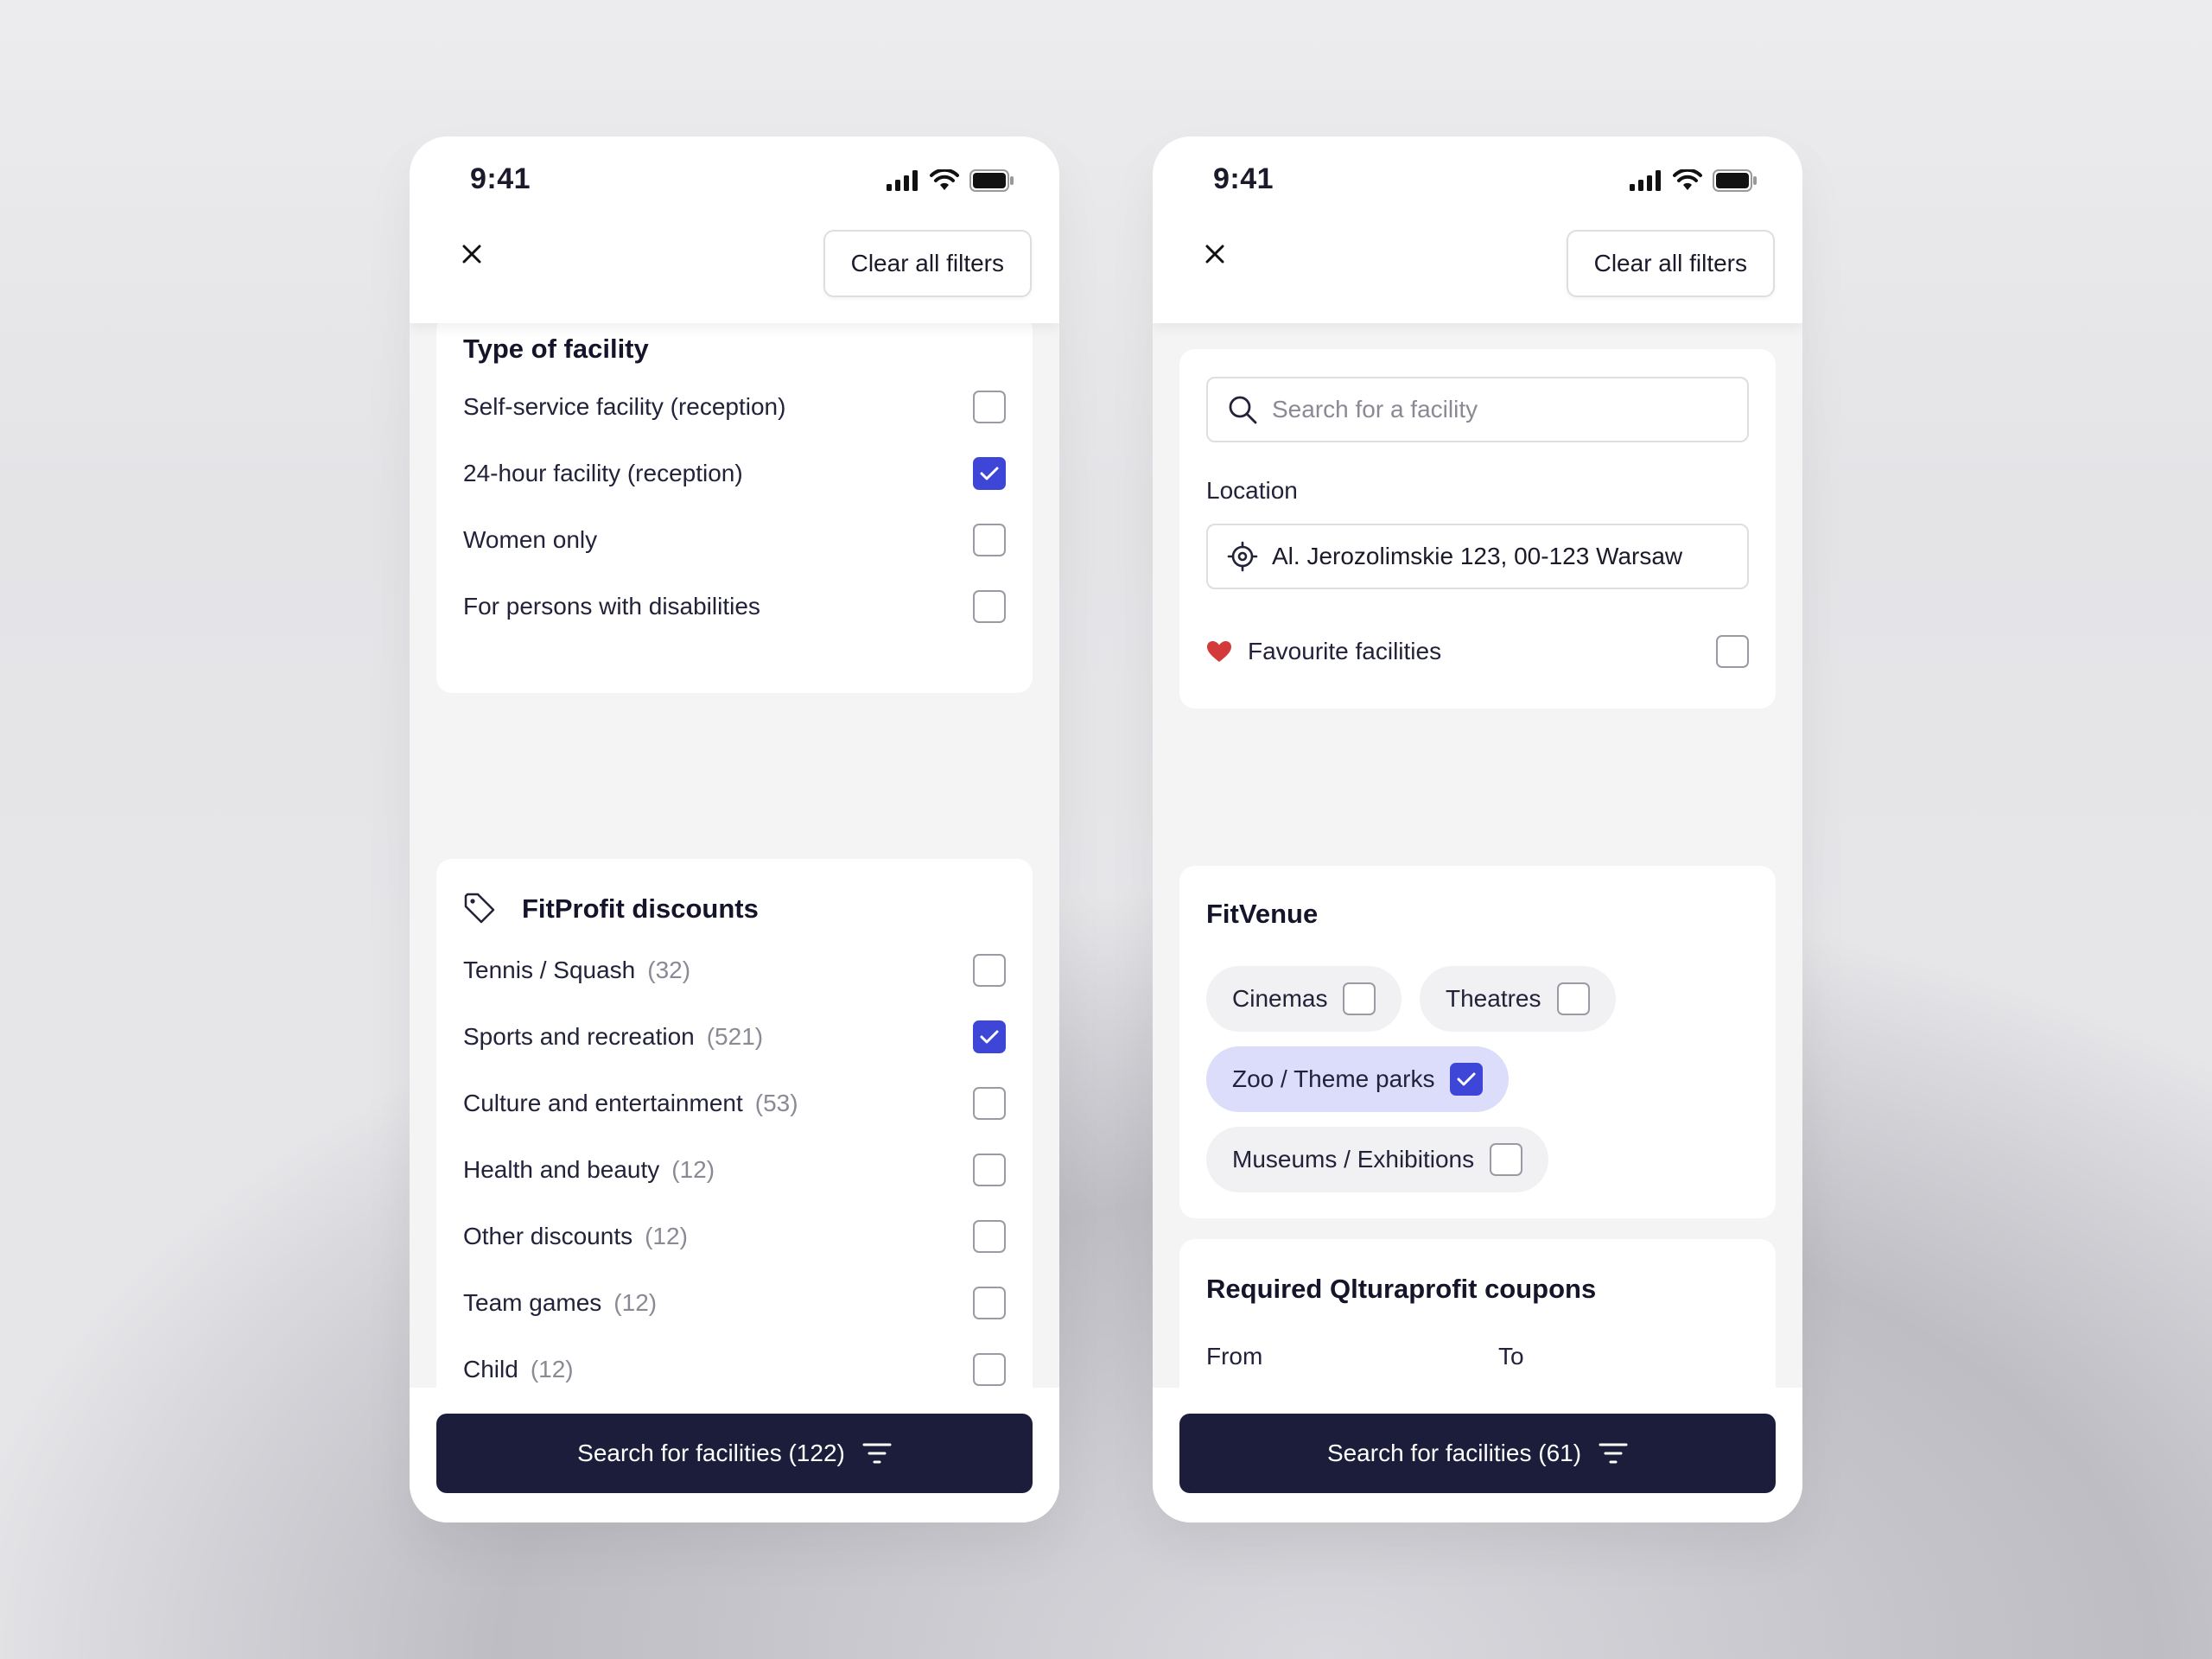  Describe the element at coordinates (1219, 651) in the screenshot. I see `heart-icon` at that location.